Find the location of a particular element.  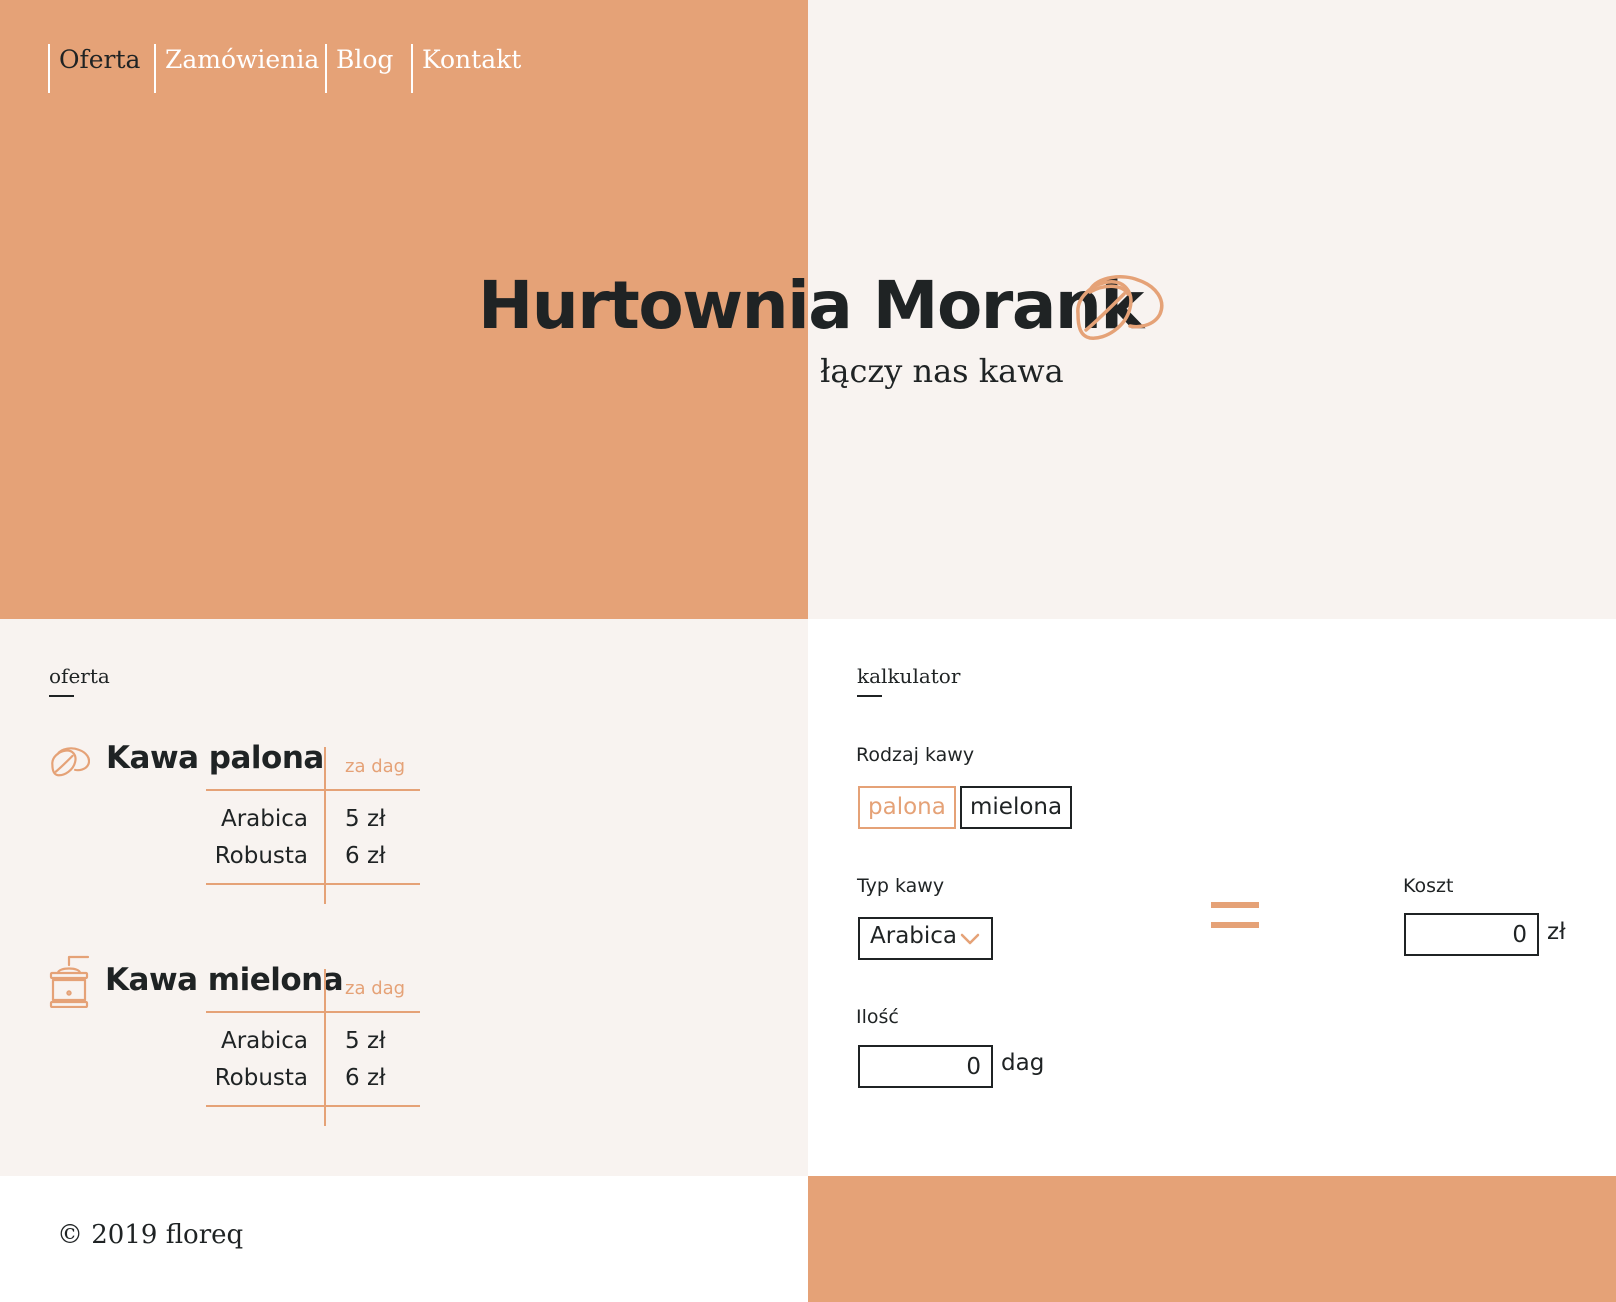

footer-accent-block is located at coordinates (1212, 1239).